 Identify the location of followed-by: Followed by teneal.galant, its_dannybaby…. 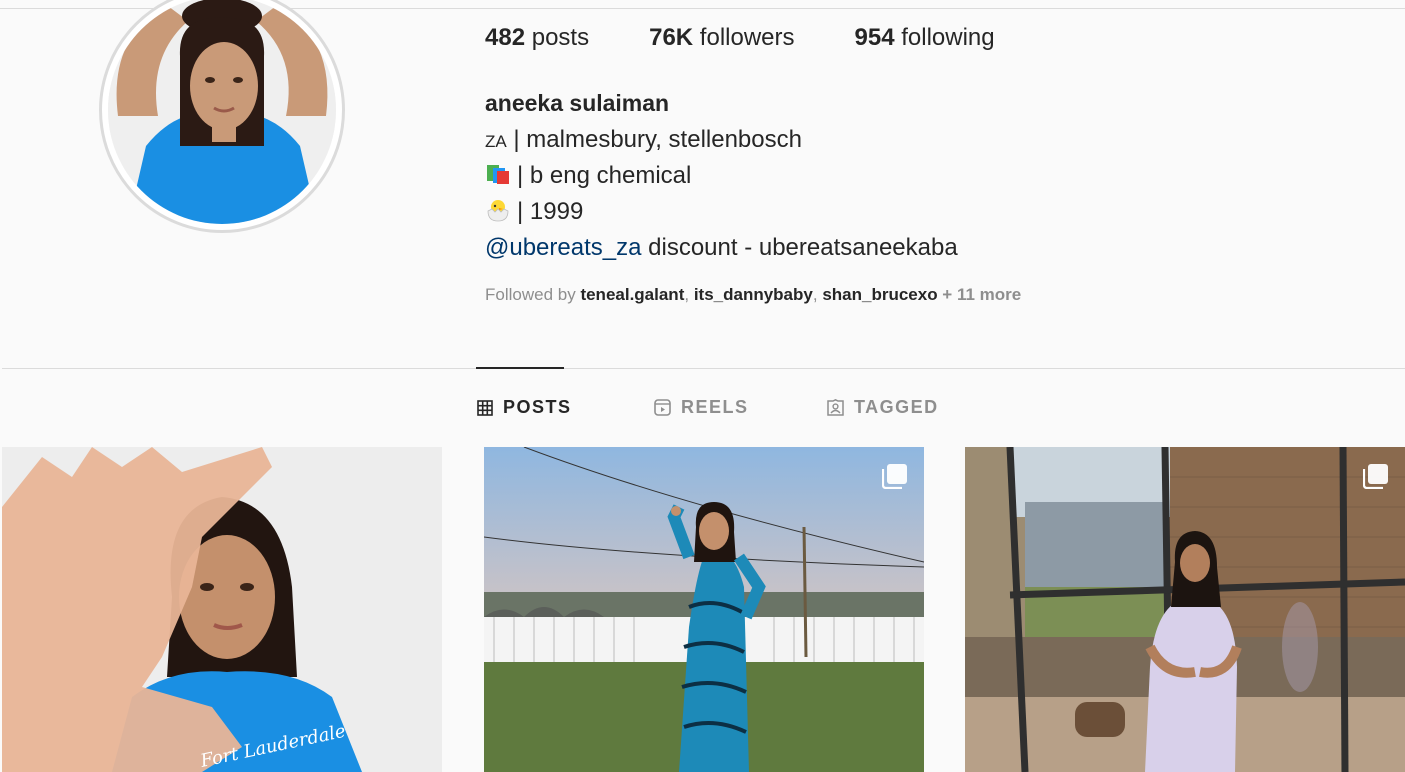
(753, 295).